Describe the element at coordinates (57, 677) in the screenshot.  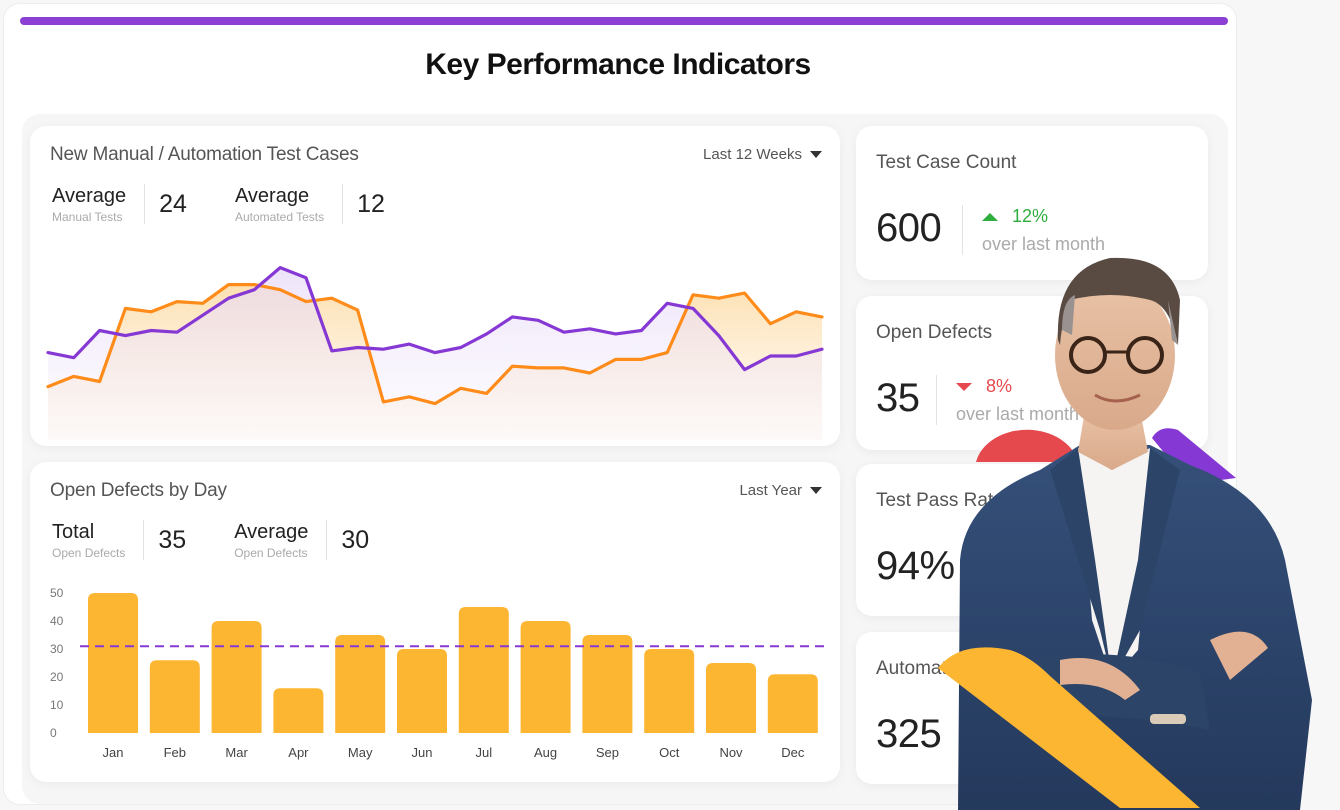
I see `y-tick-label: 20` at that location.